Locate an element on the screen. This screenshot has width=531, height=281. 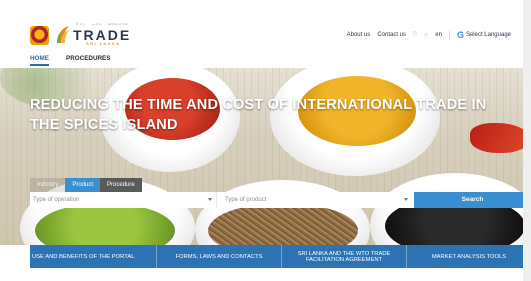
operation-type-select: Type of operation is located at coordinates (123, 200).